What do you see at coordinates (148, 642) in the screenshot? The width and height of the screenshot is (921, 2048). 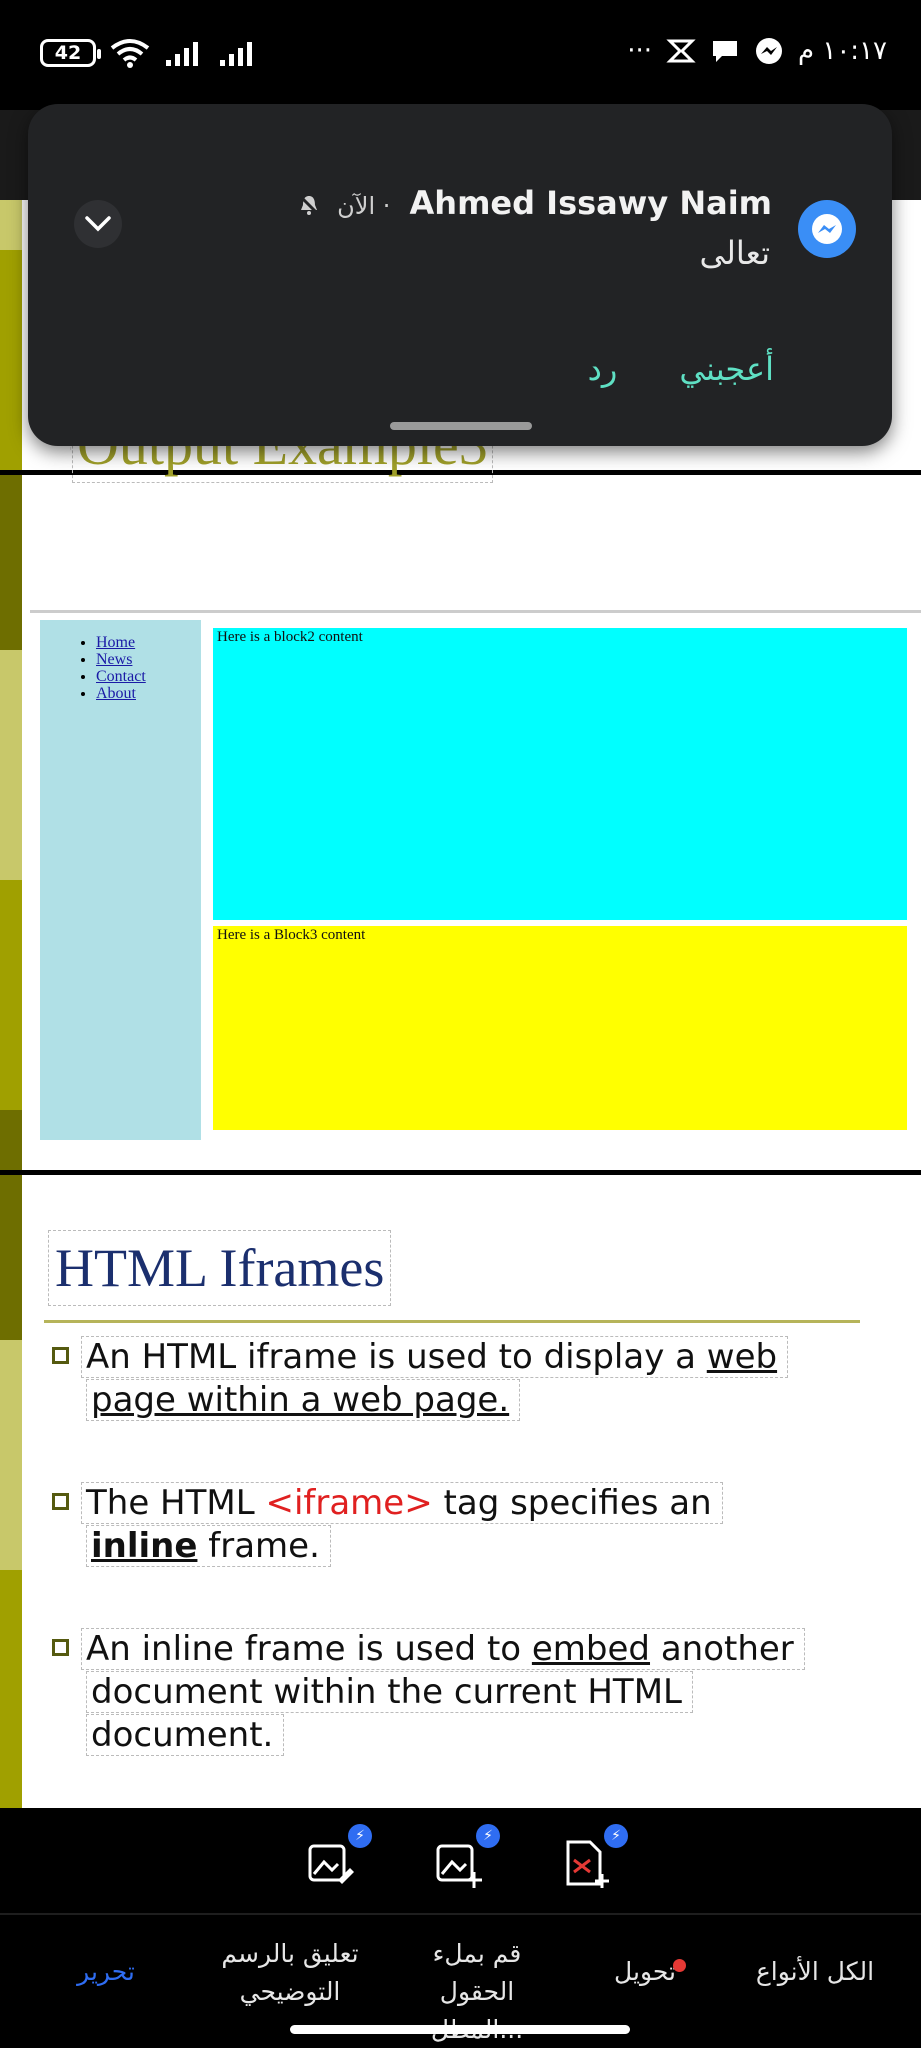 I see `nav-item-home: Home` at bounding box center [148, 642].